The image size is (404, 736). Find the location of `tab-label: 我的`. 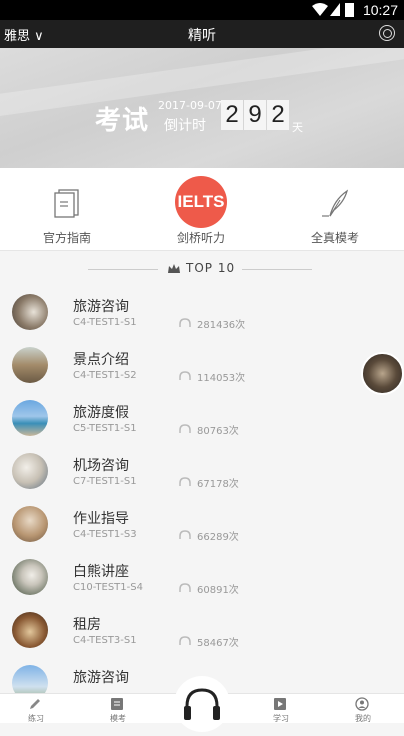

tab-label: 我的 is located at coordinates (363, 718).